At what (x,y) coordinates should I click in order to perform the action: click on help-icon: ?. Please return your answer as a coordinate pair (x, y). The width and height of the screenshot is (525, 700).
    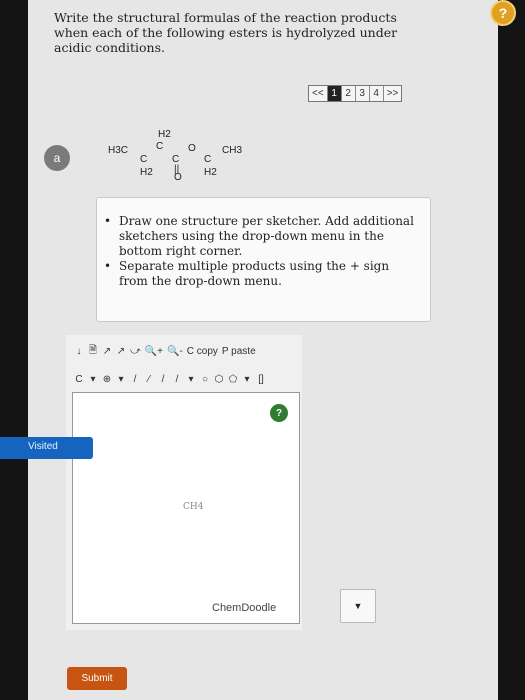
    Looking at the image, I should click on (503, 13).